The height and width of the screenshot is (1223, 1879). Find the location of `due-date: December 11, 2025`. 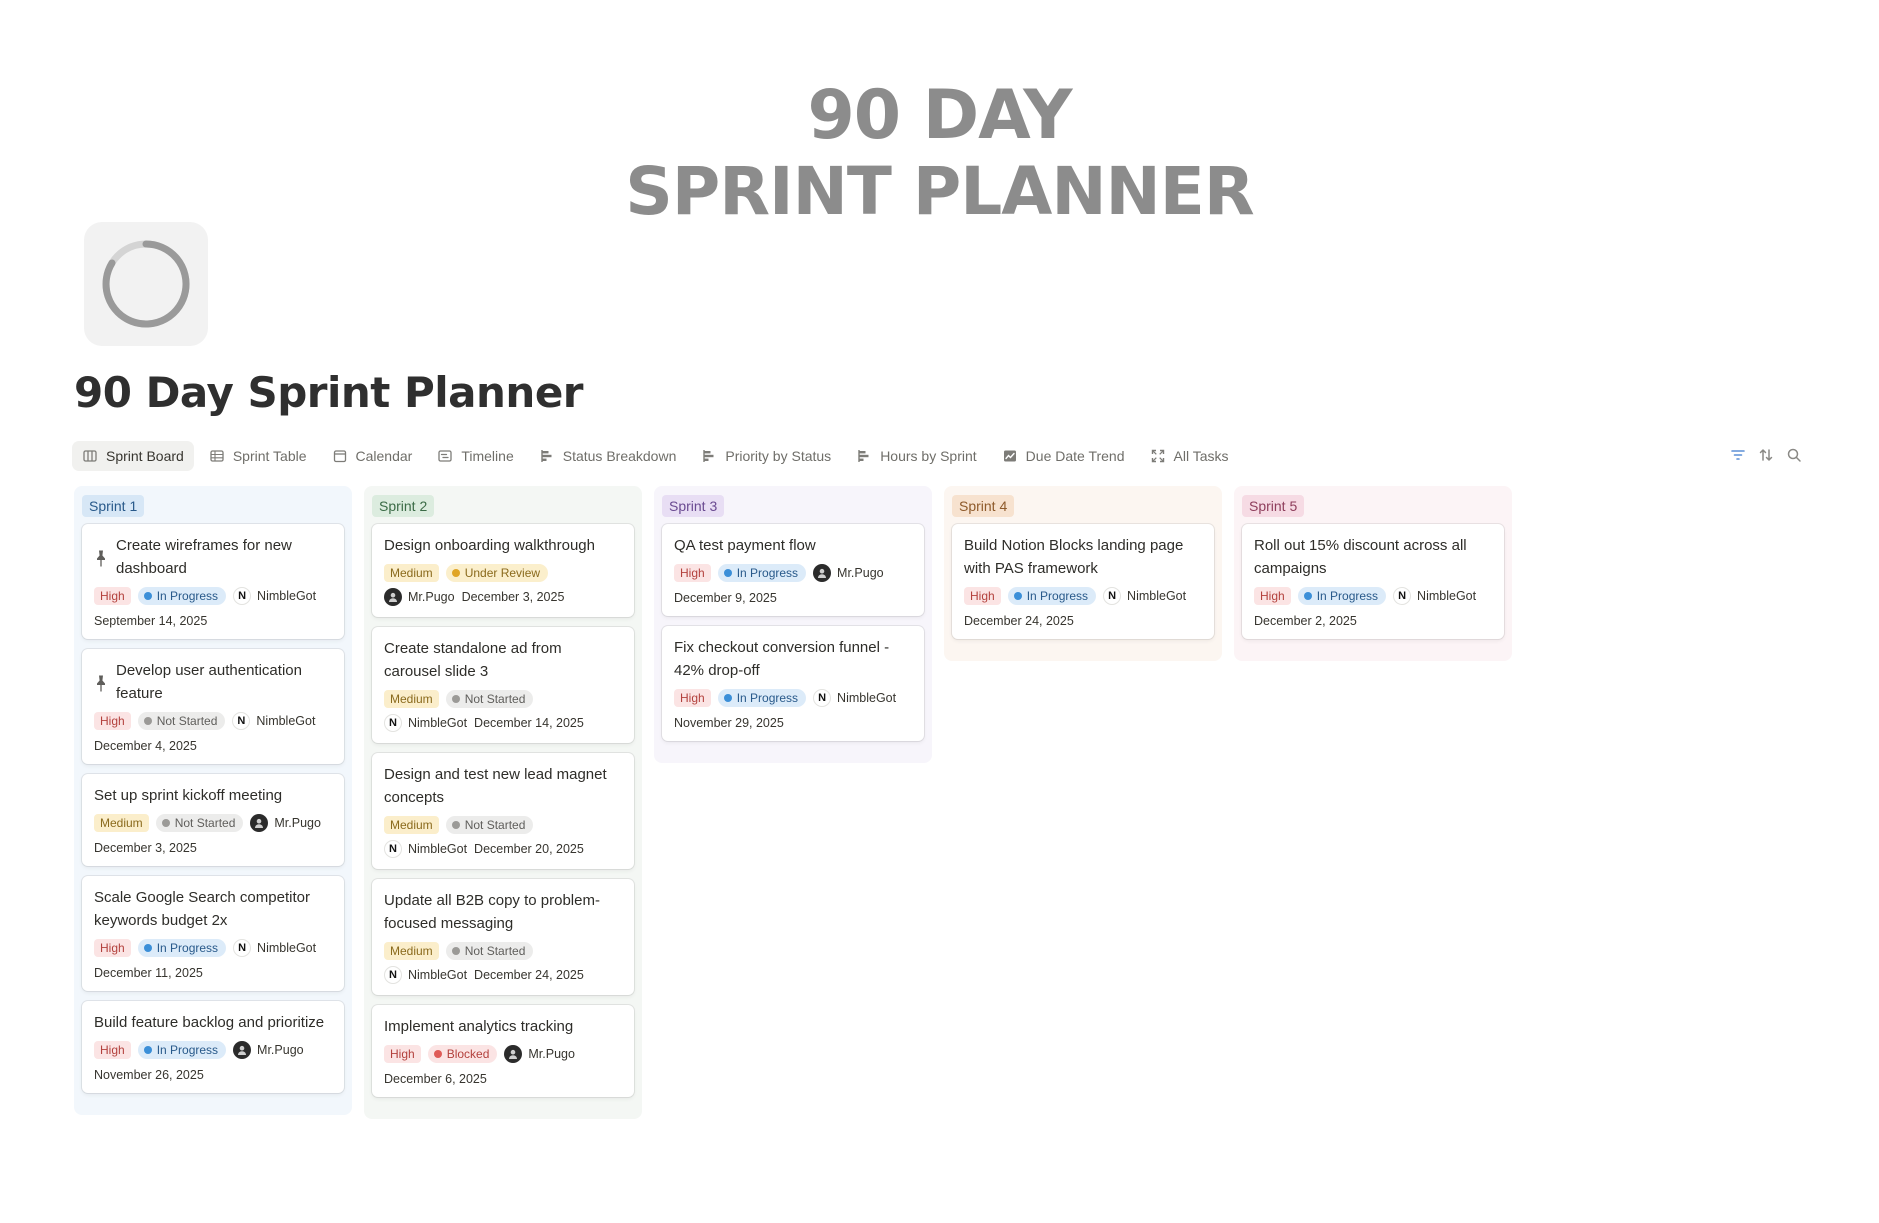

due-date: December 11, 2025 is located at coordinates (148, 973).